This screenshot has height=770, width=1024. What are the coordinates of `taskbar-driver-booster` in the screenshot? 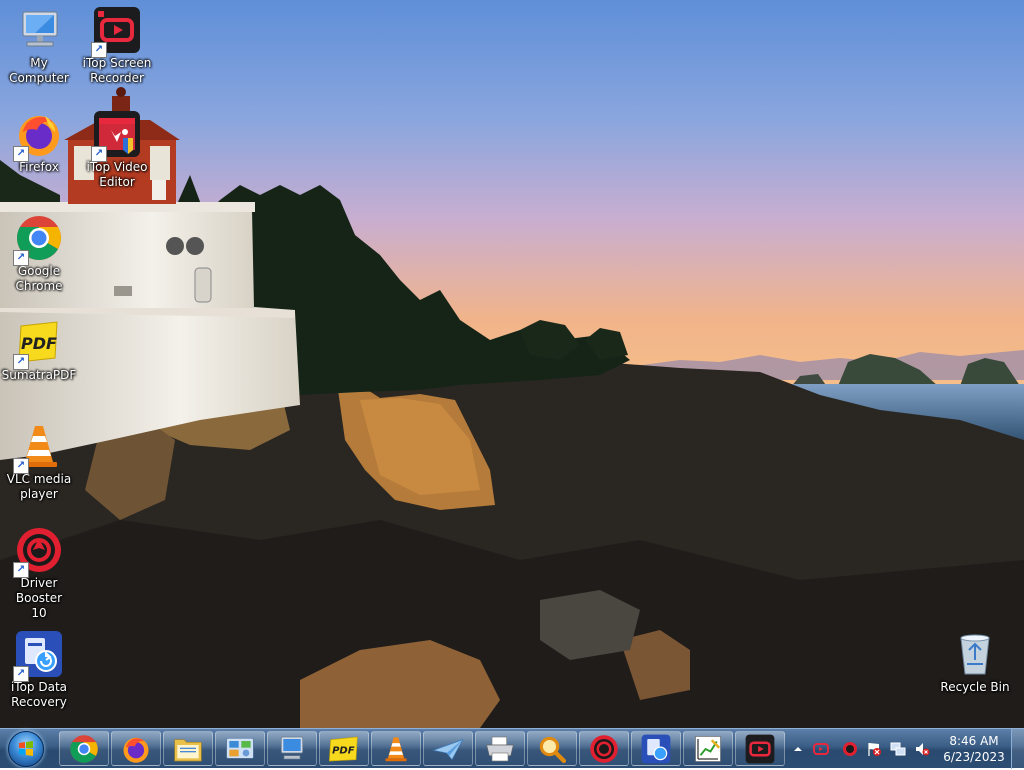 It's located at (604, 748).